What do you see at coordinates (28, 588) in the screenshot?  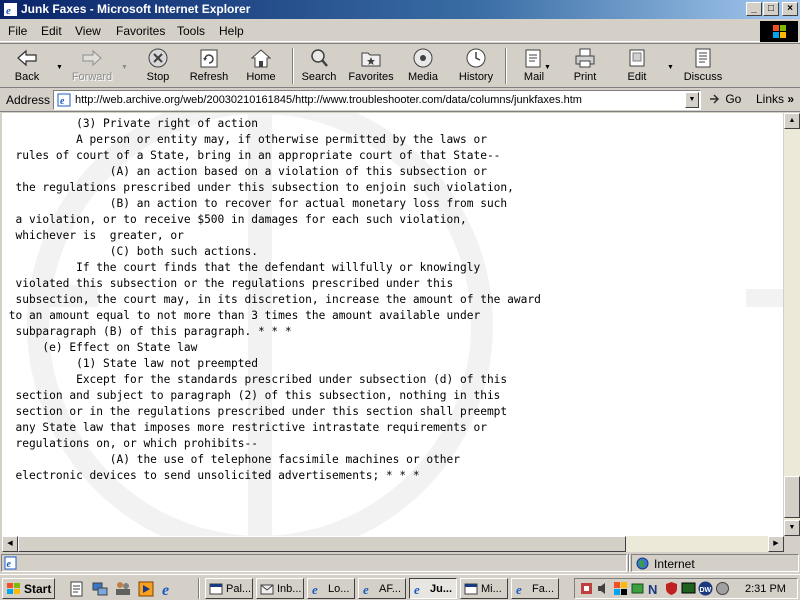 I see `start-button: Start` at bounding box center [28, 588].